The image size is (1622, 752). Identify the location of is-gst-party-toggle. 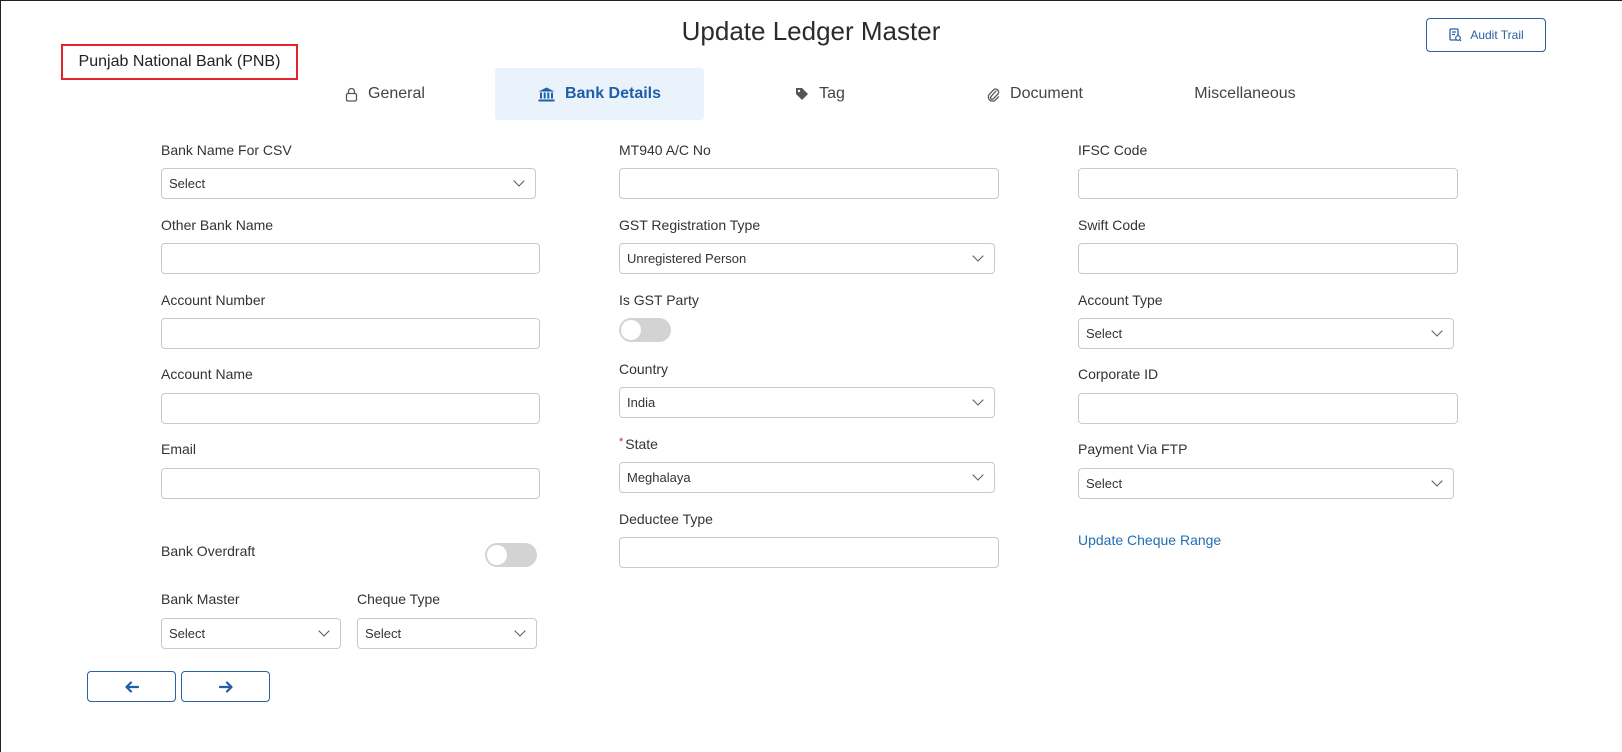
(645, 330).